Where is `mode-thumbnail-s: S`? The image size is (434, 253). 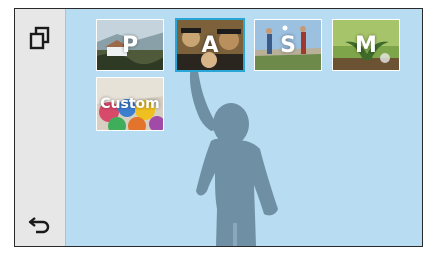 mode-thumbnail-s: S is located at coordinates (288, 45).